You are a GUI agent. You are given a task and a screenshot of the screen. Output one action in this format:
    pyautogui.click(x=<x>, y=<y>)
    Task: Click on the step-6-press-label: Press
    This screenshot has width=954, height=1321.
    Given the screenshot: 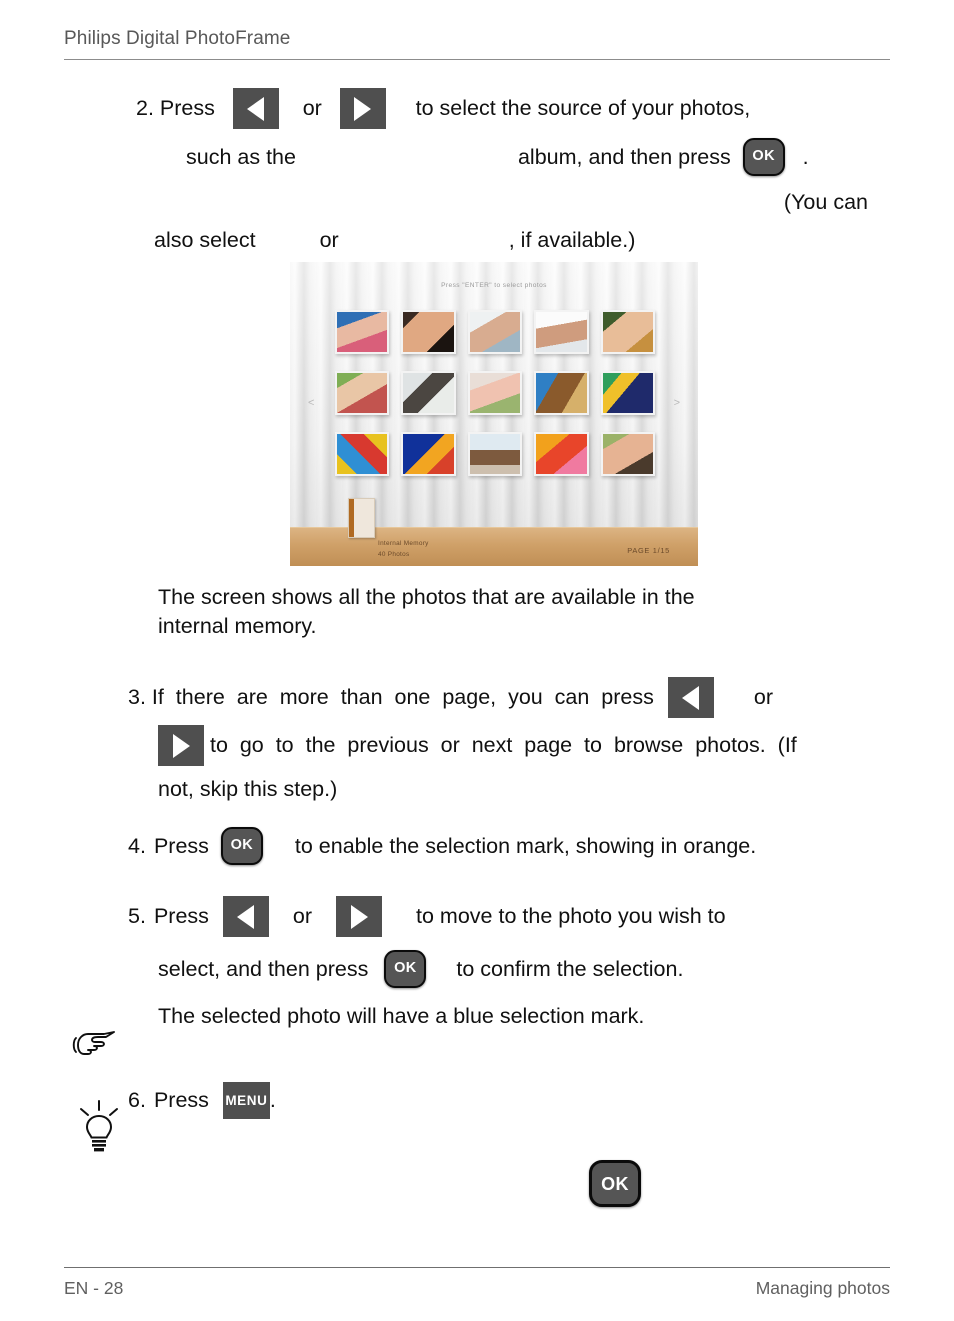 What is the action you would take?
    pyautogui.click(x=181, y=1099)
    